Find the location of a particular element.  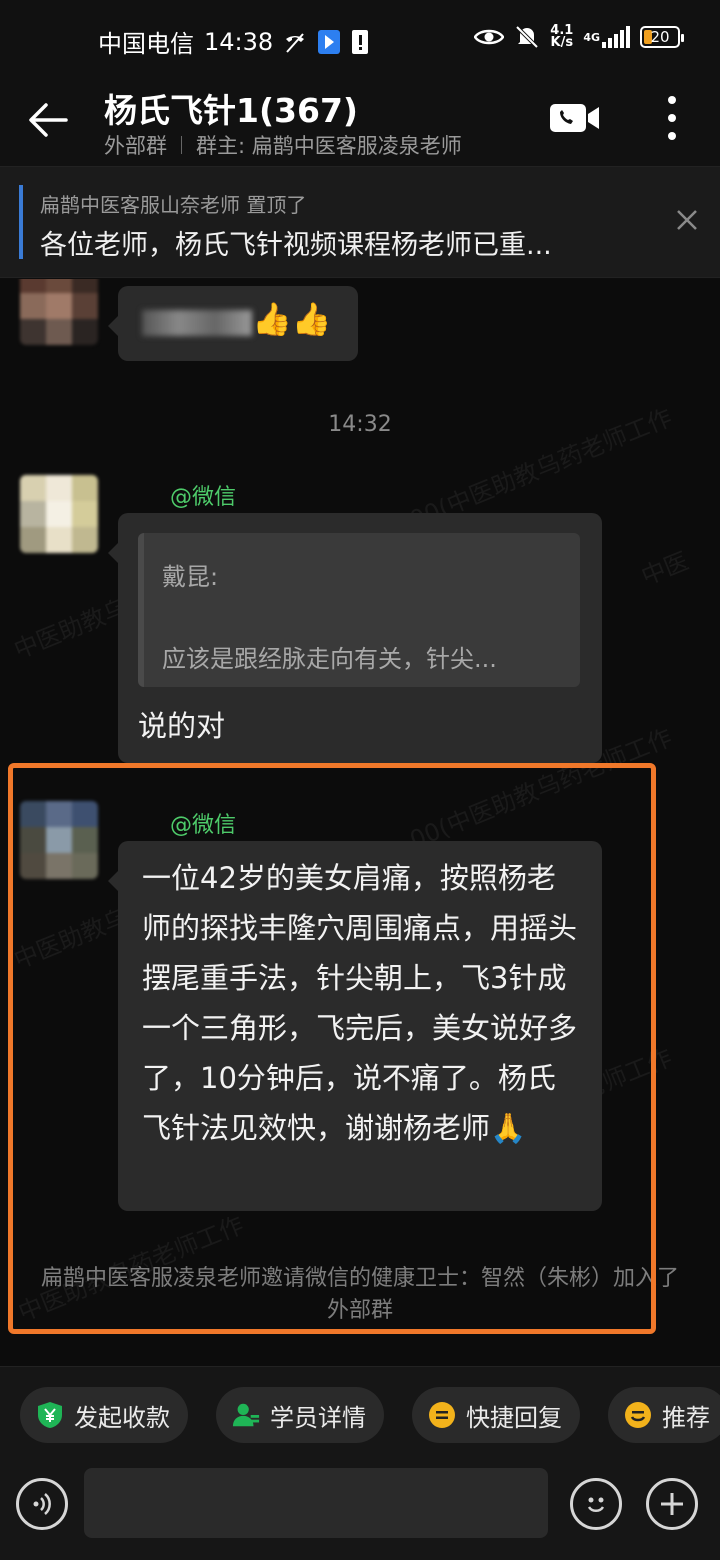

sim-alert-icon is located at coordinates (360, 42).